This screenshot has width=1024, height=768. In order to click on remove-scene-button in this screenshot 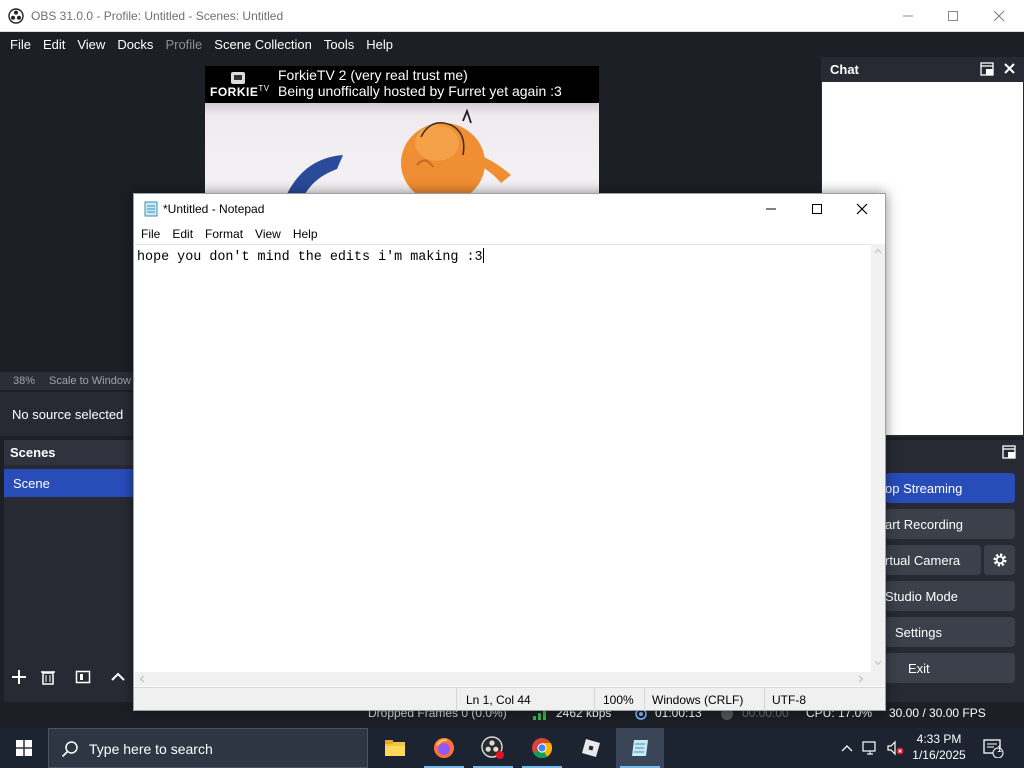, I will do `click(48, 677)`.